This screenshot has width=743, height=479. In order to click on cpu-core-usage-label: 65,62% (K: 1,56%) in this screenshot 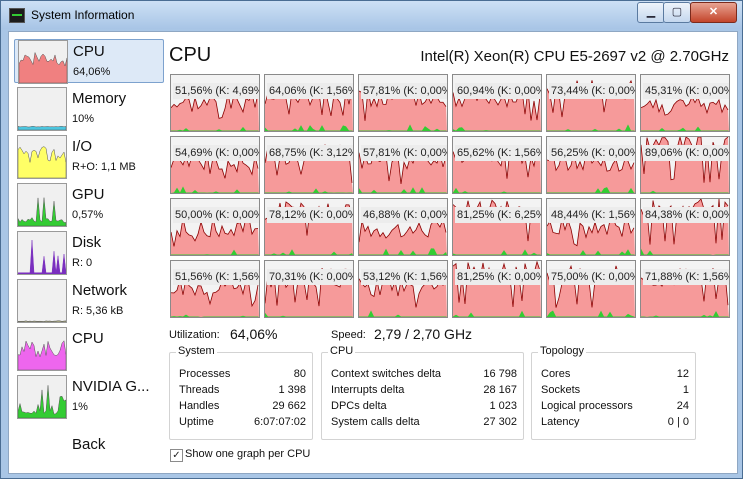, I will do `click(498, 153)`.